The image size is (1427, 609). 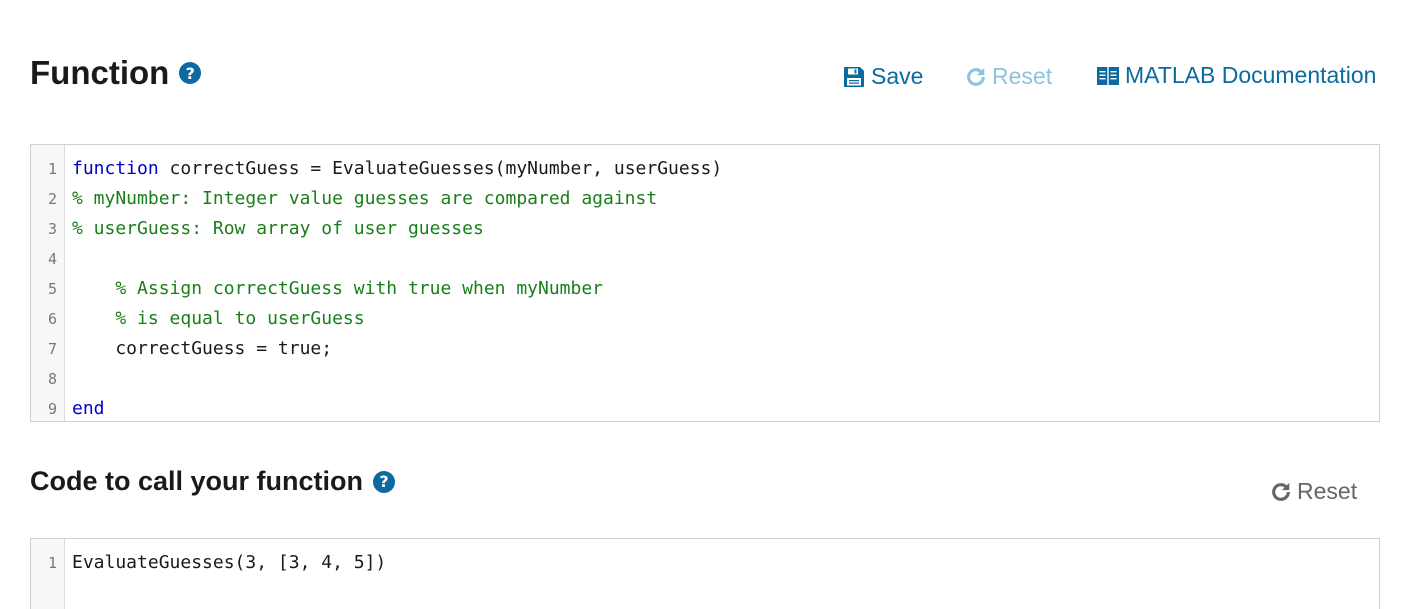 I want to click on floppy-disk-icon, so click(x=854, y=76).